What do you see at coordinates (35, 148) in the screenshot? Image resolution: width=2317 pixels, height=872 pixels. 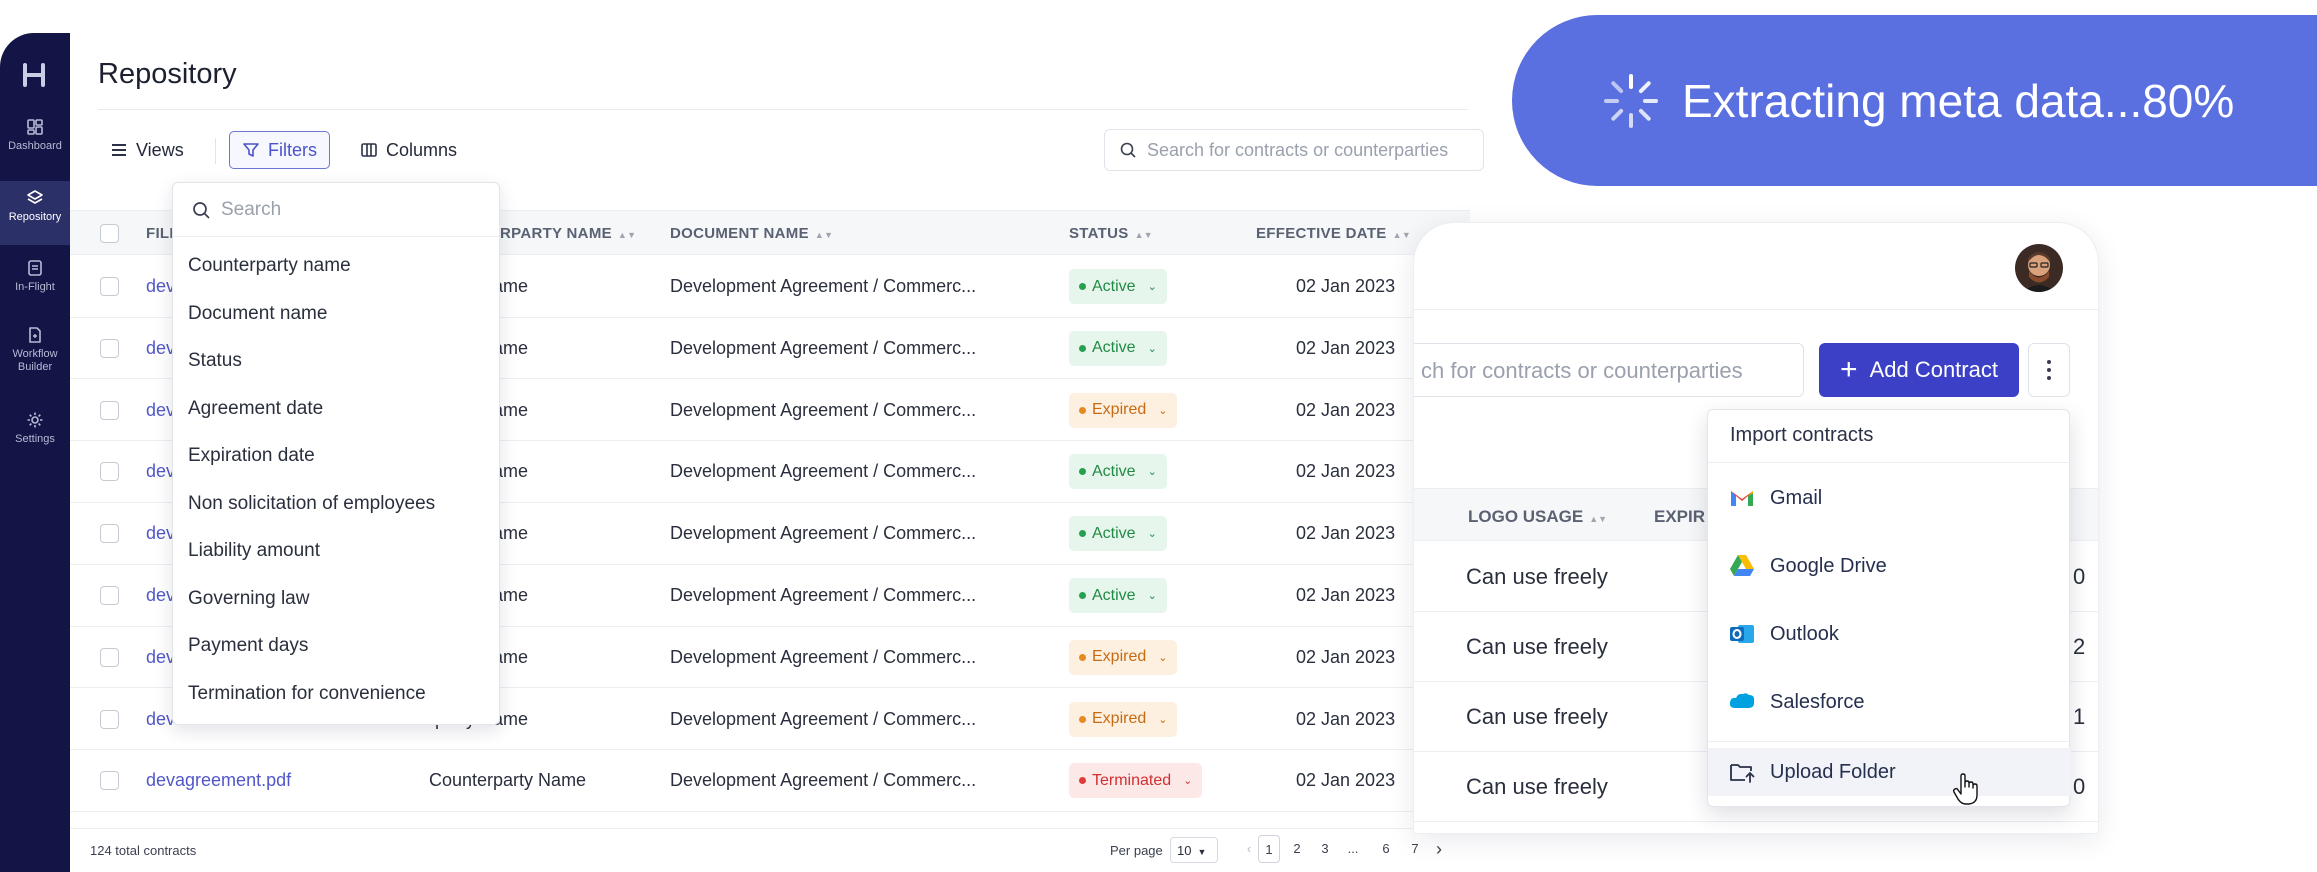 I see `sidebar-item-dashboard: Dashboard` at bounding box center [35, 148].